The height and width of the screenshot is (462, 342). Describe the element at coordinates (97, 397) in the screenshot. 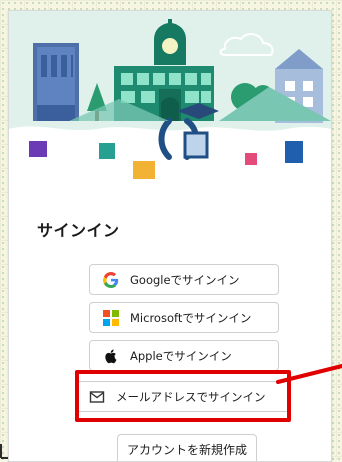

I see `mail-icon` at that location.